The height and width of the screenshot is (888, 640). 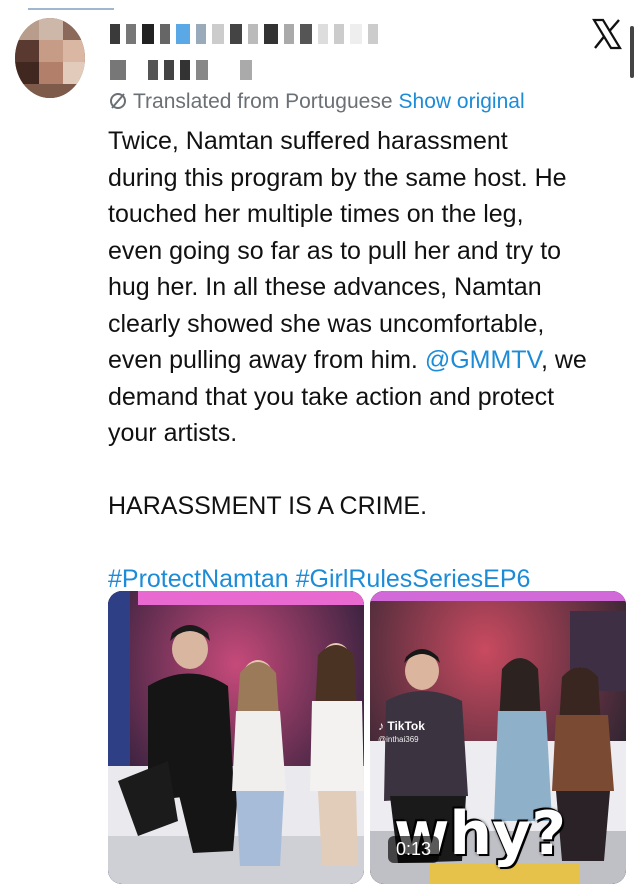 I want to click on tweet-line: clearly showed she was uncomfortable,, so click(x=326, y=323).